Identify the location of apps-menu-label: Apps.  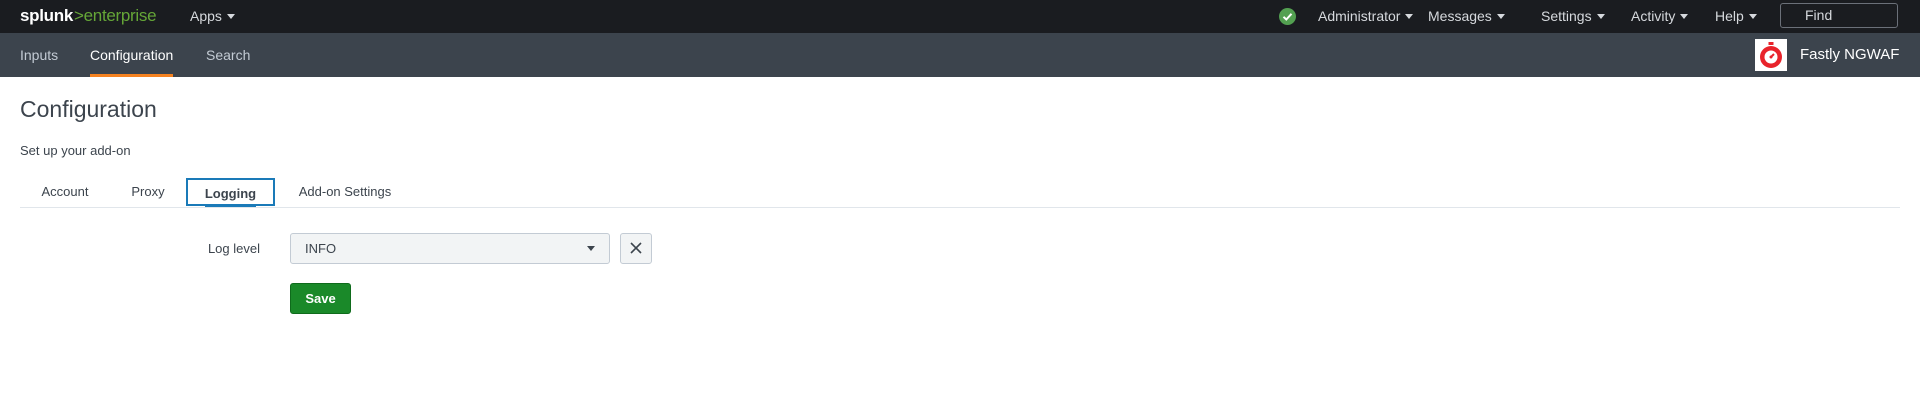
(206, 16).